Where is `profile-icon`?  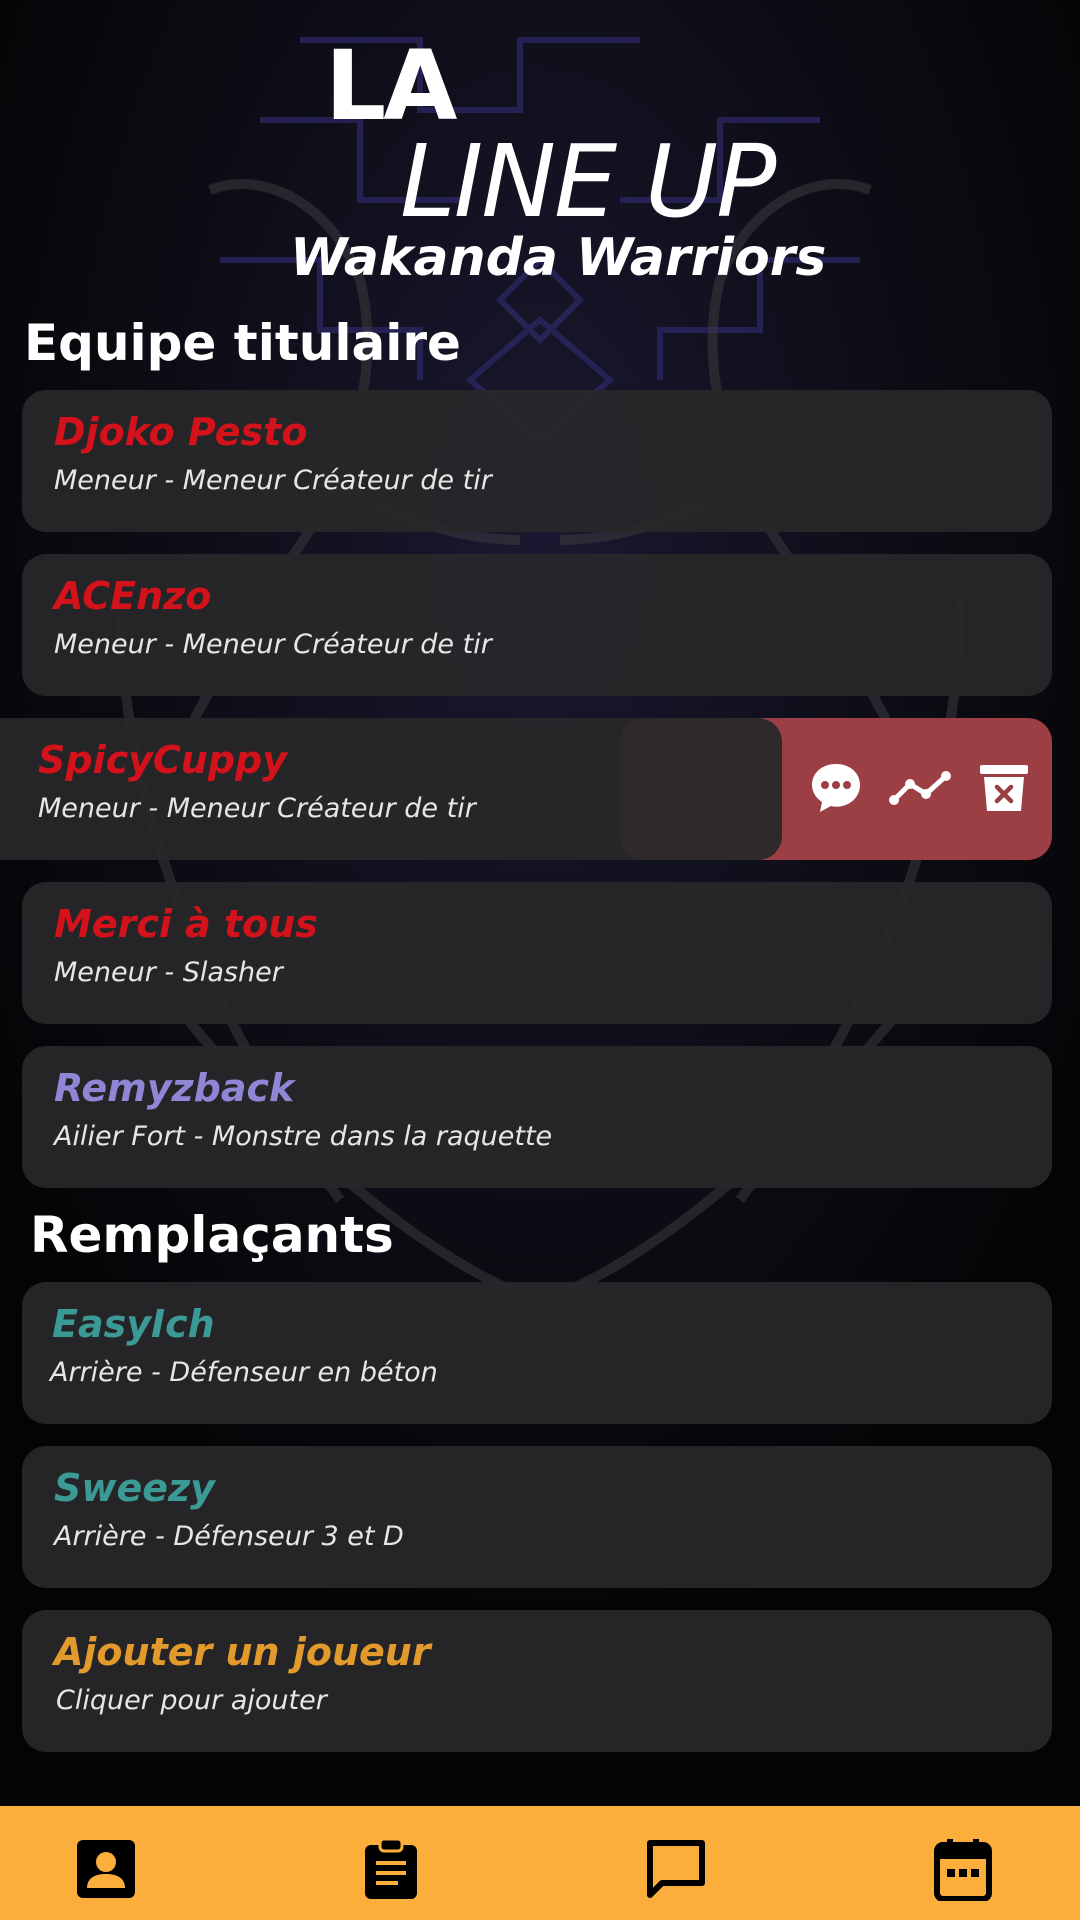 profile-icon is located at coordinates (106, 1869).